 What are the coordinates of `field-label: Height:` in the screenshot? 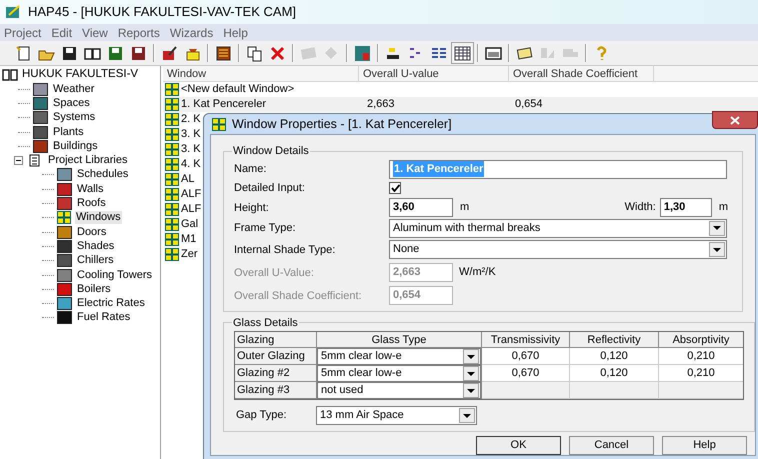 It's located at (252, 208).